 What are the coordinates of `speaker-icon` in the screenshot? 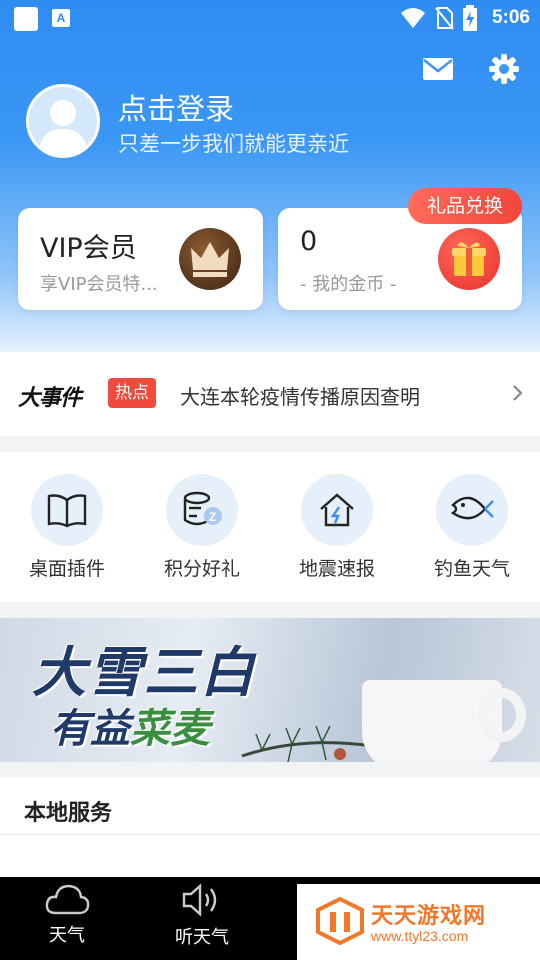 It's located at (199, 900).